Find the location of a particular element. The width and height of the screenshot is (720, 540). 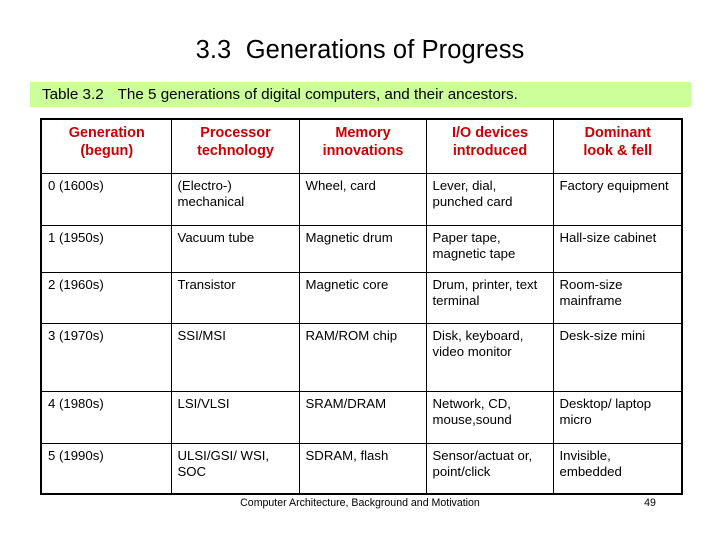

cell-memory: Magnetic drum is located at coordinates (362, 248).